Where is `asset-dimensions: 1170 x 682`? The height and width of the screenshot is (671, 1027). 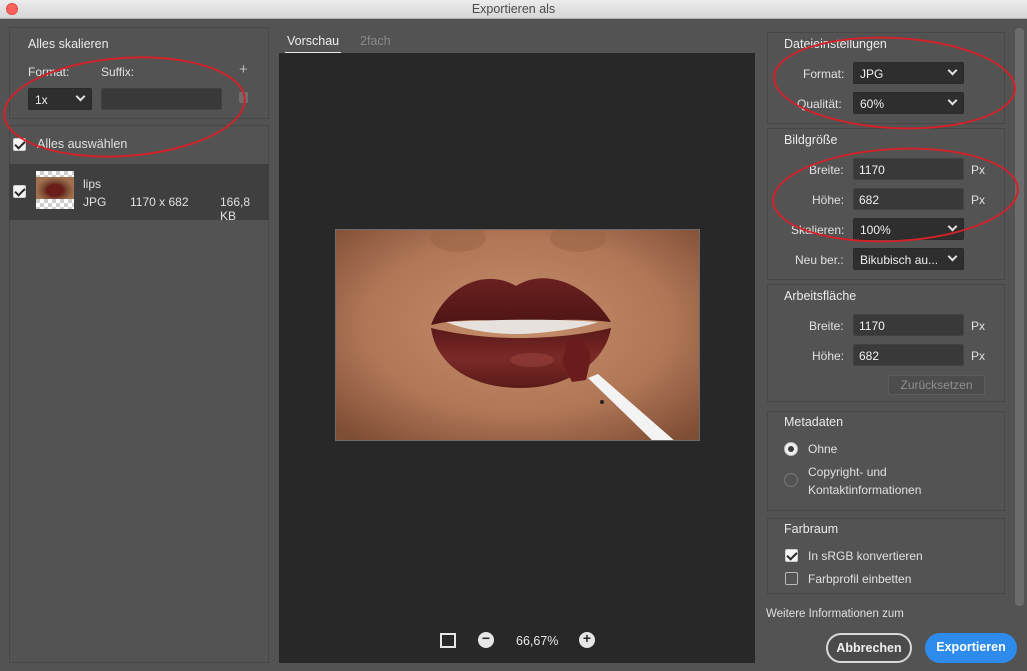
asset-dimensions: 1170 x 682 is located at coordinates (159, 202).